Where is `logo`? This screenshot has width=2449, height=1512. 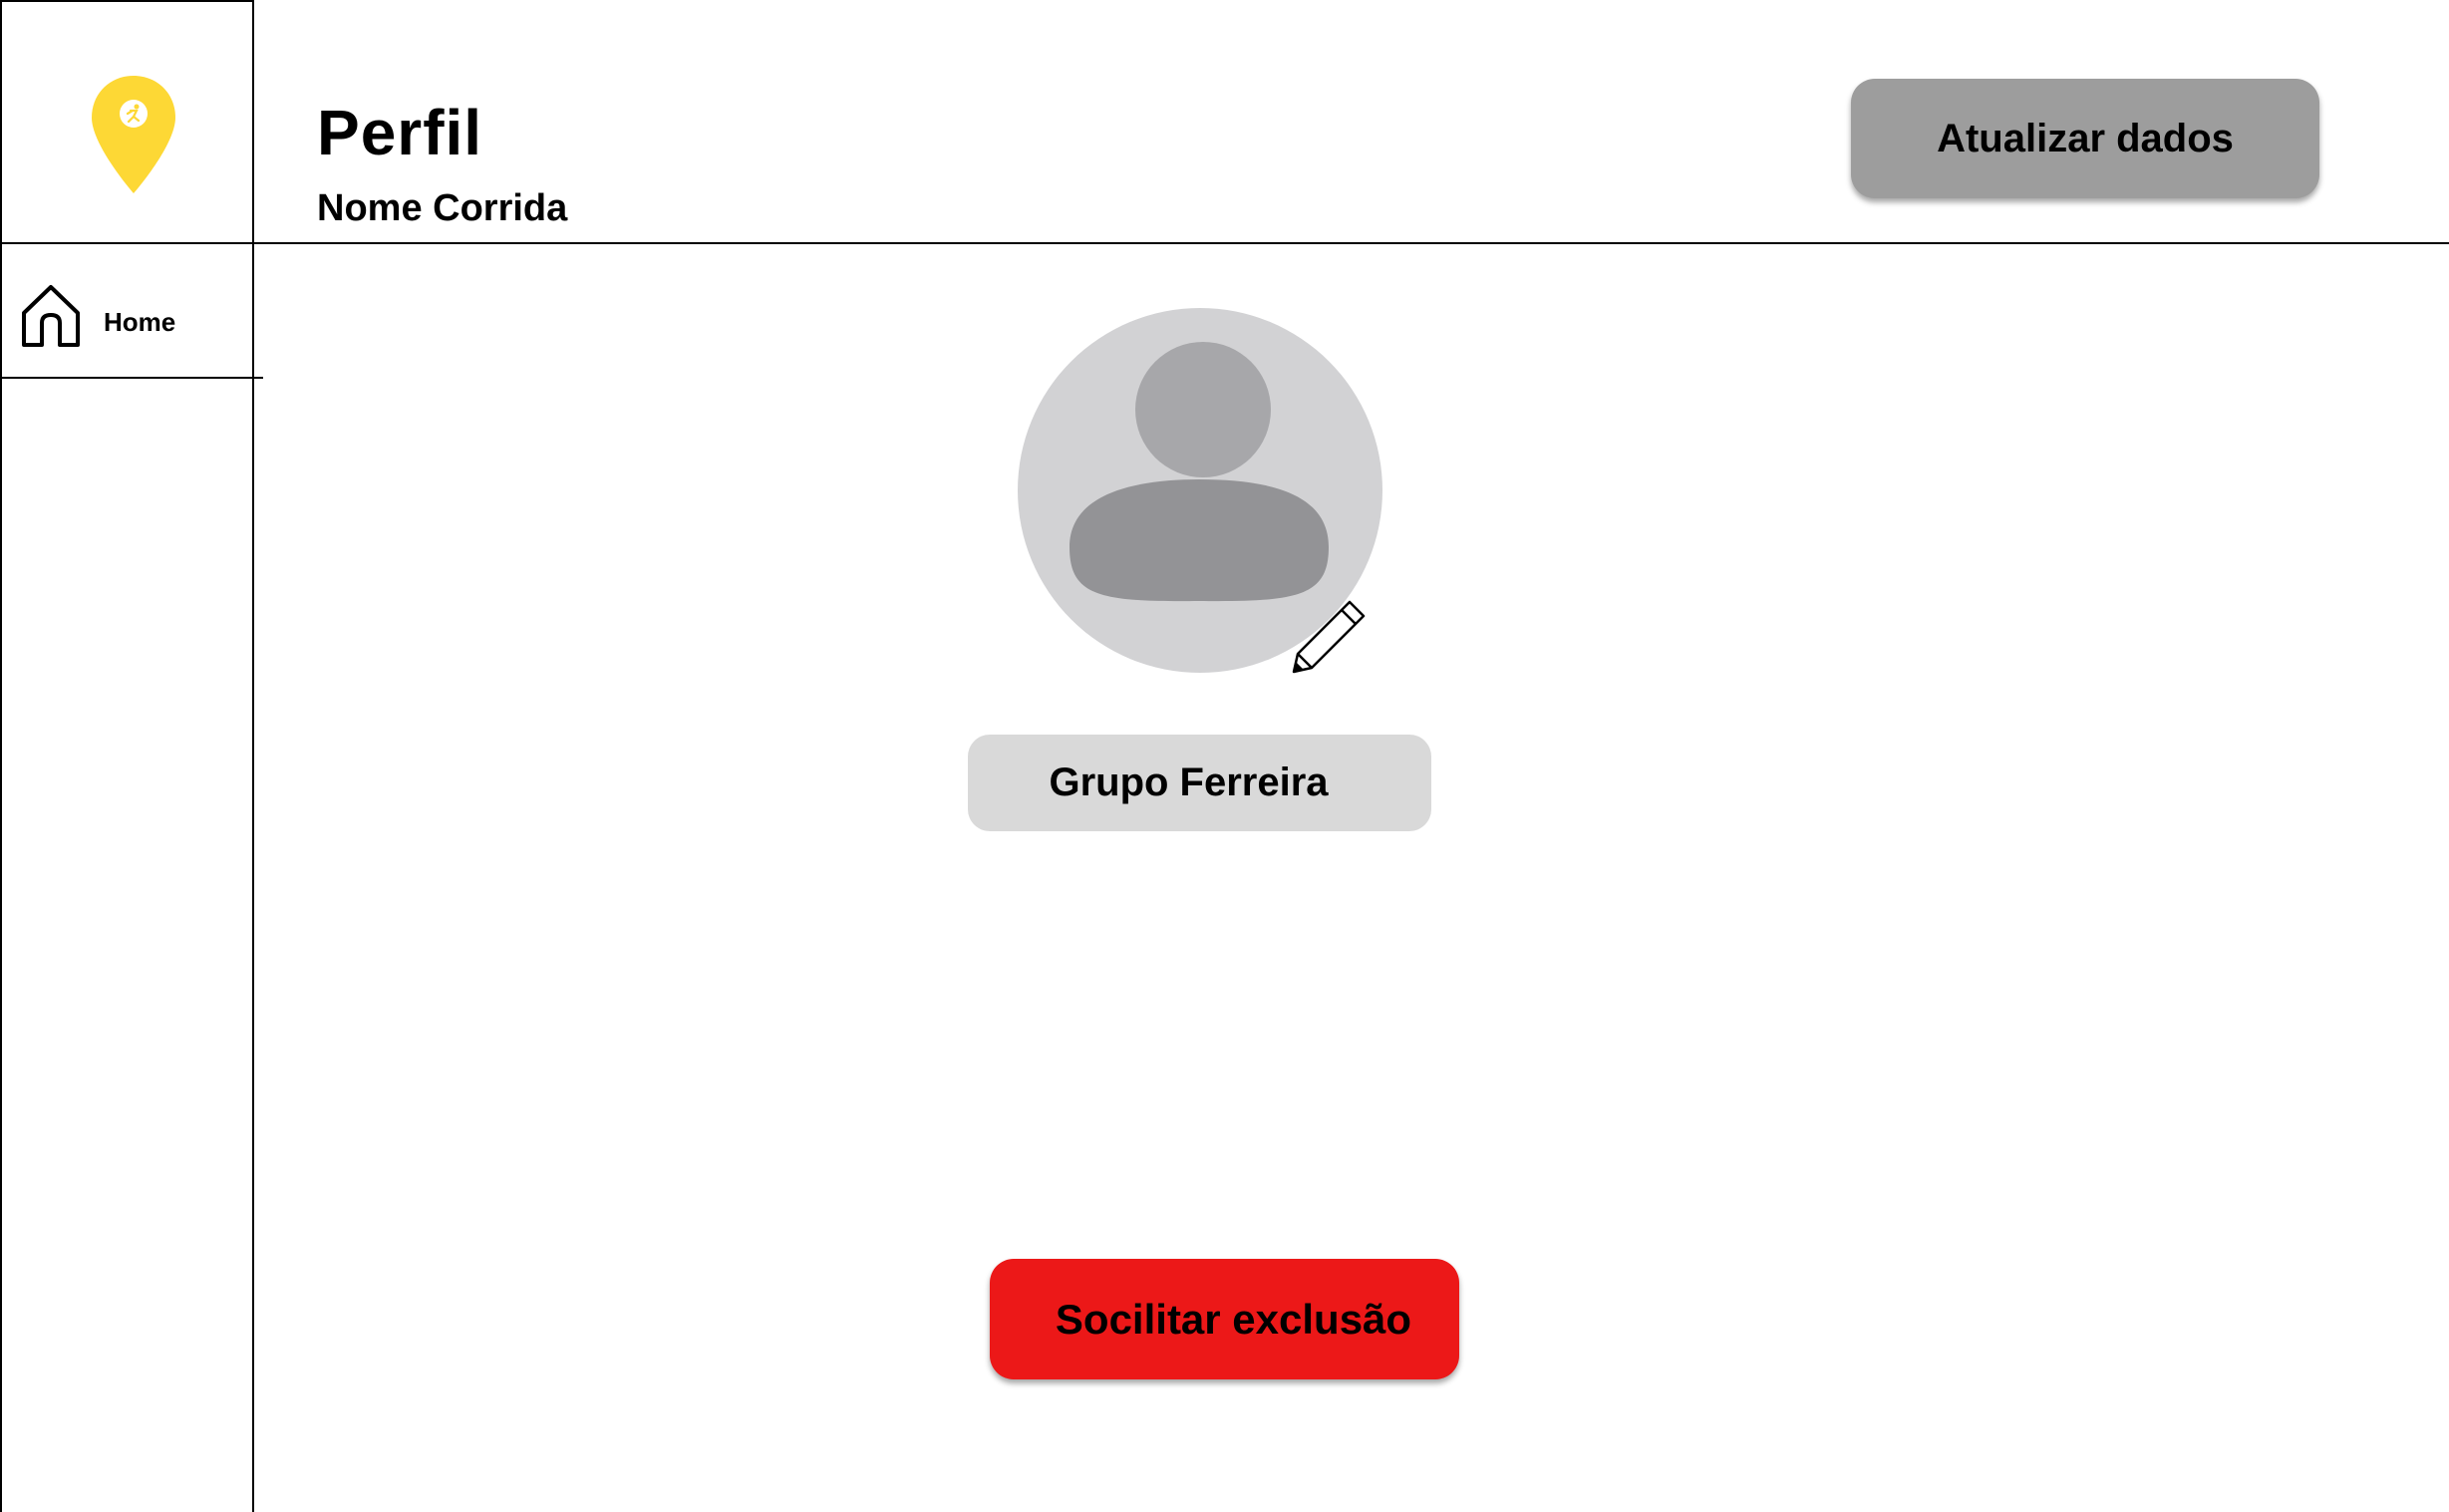 logo is located at coordinates (127, 124).